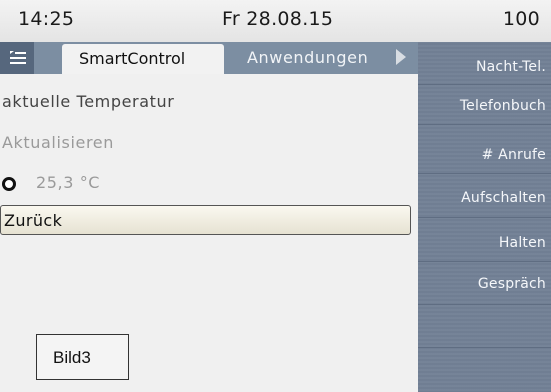  I want to click on tab-smartcontrol: SmartControl, so click(143, 59).